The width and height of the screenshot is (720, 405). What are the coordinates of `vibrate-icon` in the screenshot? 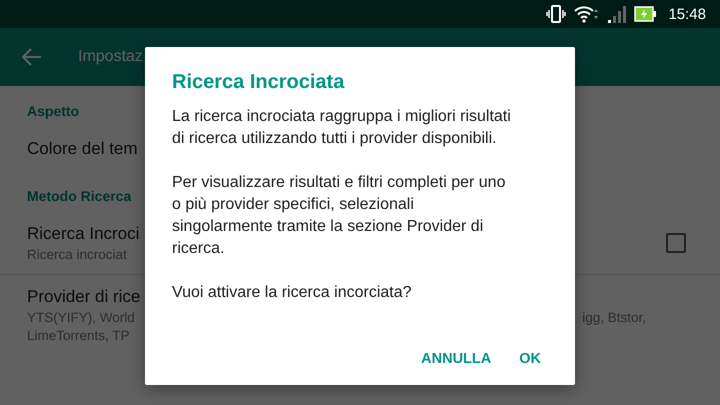 It's located at (556, 14).